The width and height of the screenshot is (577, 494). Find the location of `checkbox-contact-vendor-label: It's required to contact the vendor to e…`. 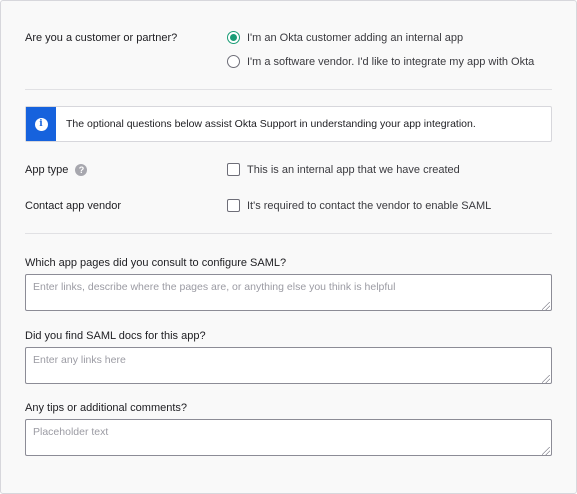

checkbox-contact-vendor-label: It's required to contact the vendor to e… is located at coordinates (369, 205).